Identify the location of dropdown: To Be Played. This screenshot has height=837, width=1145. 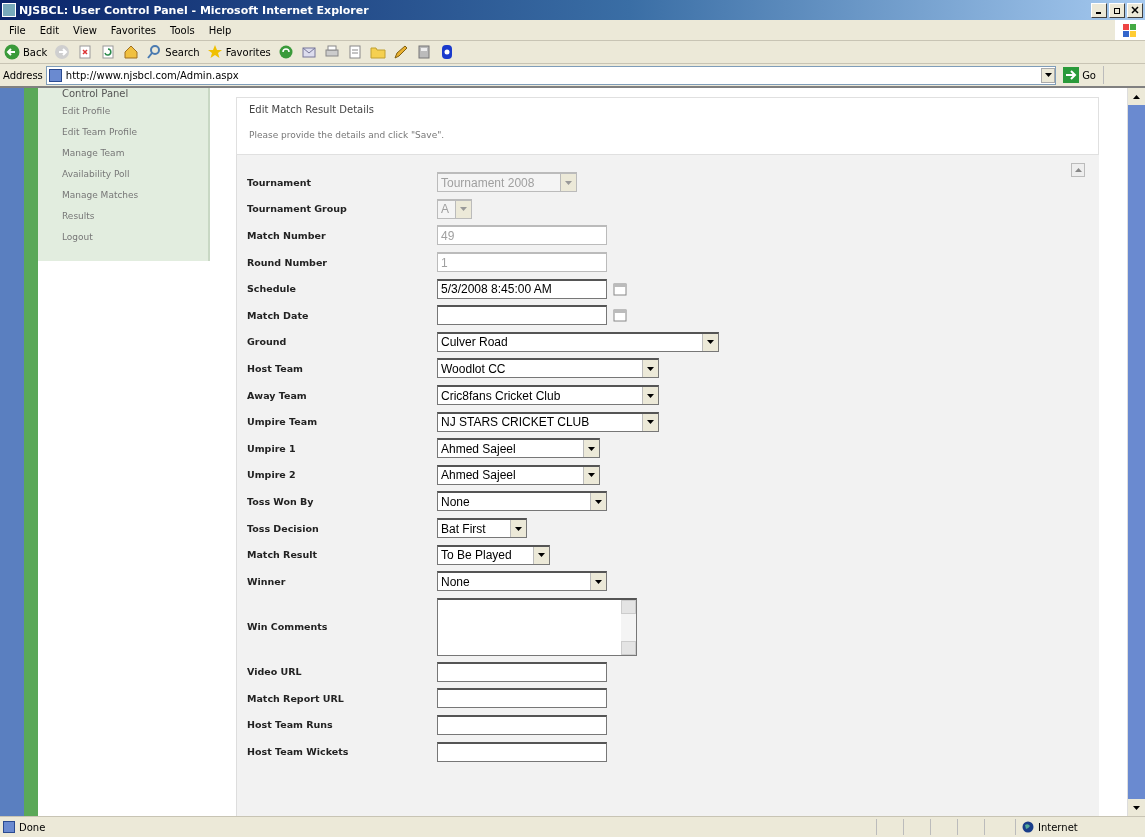
(493, 554).